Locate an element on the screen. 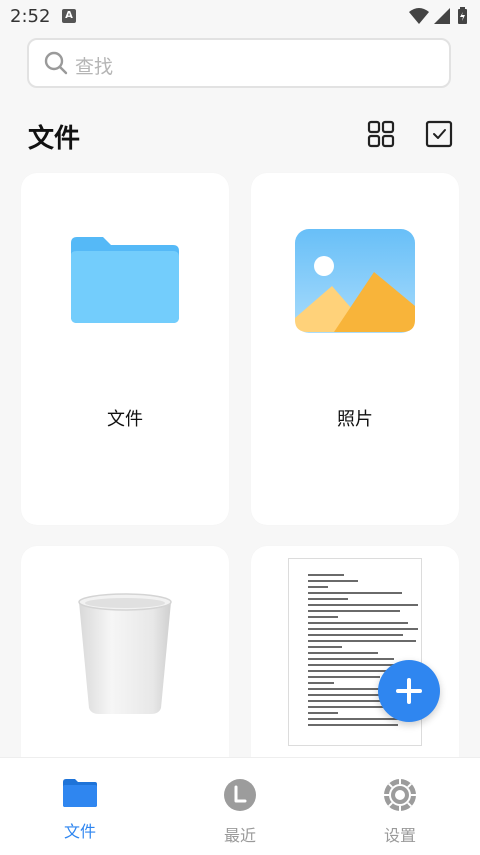  select-button is located at coordinates (439, 134).